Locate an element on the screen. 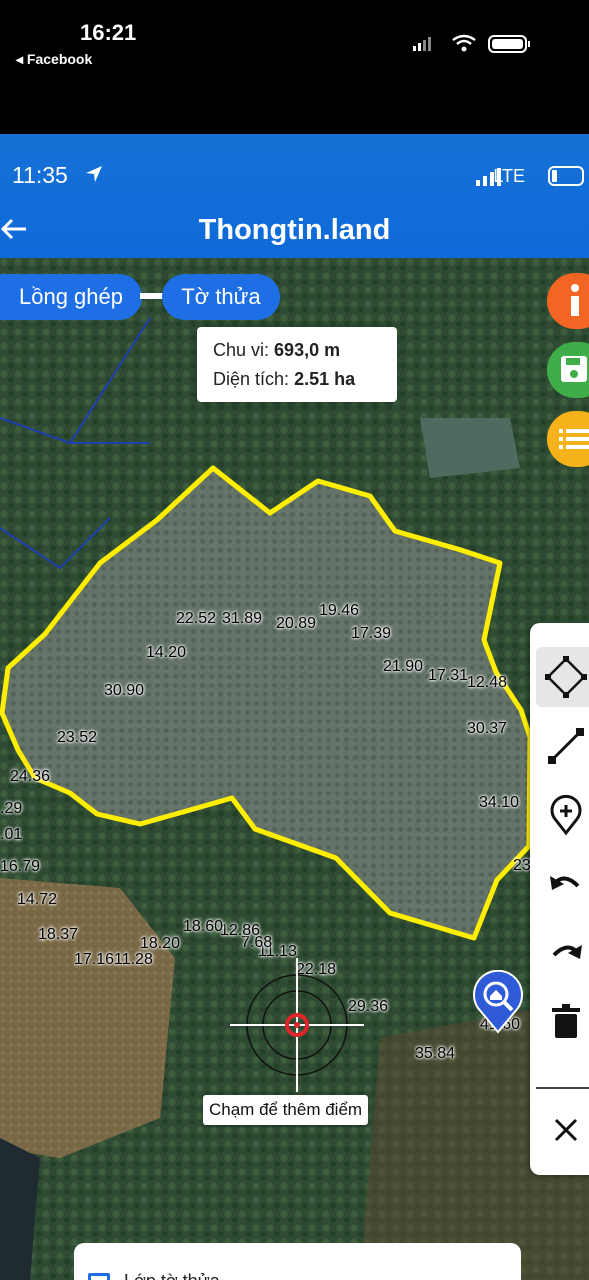  battery-icon is located at coordinates (566, 176).